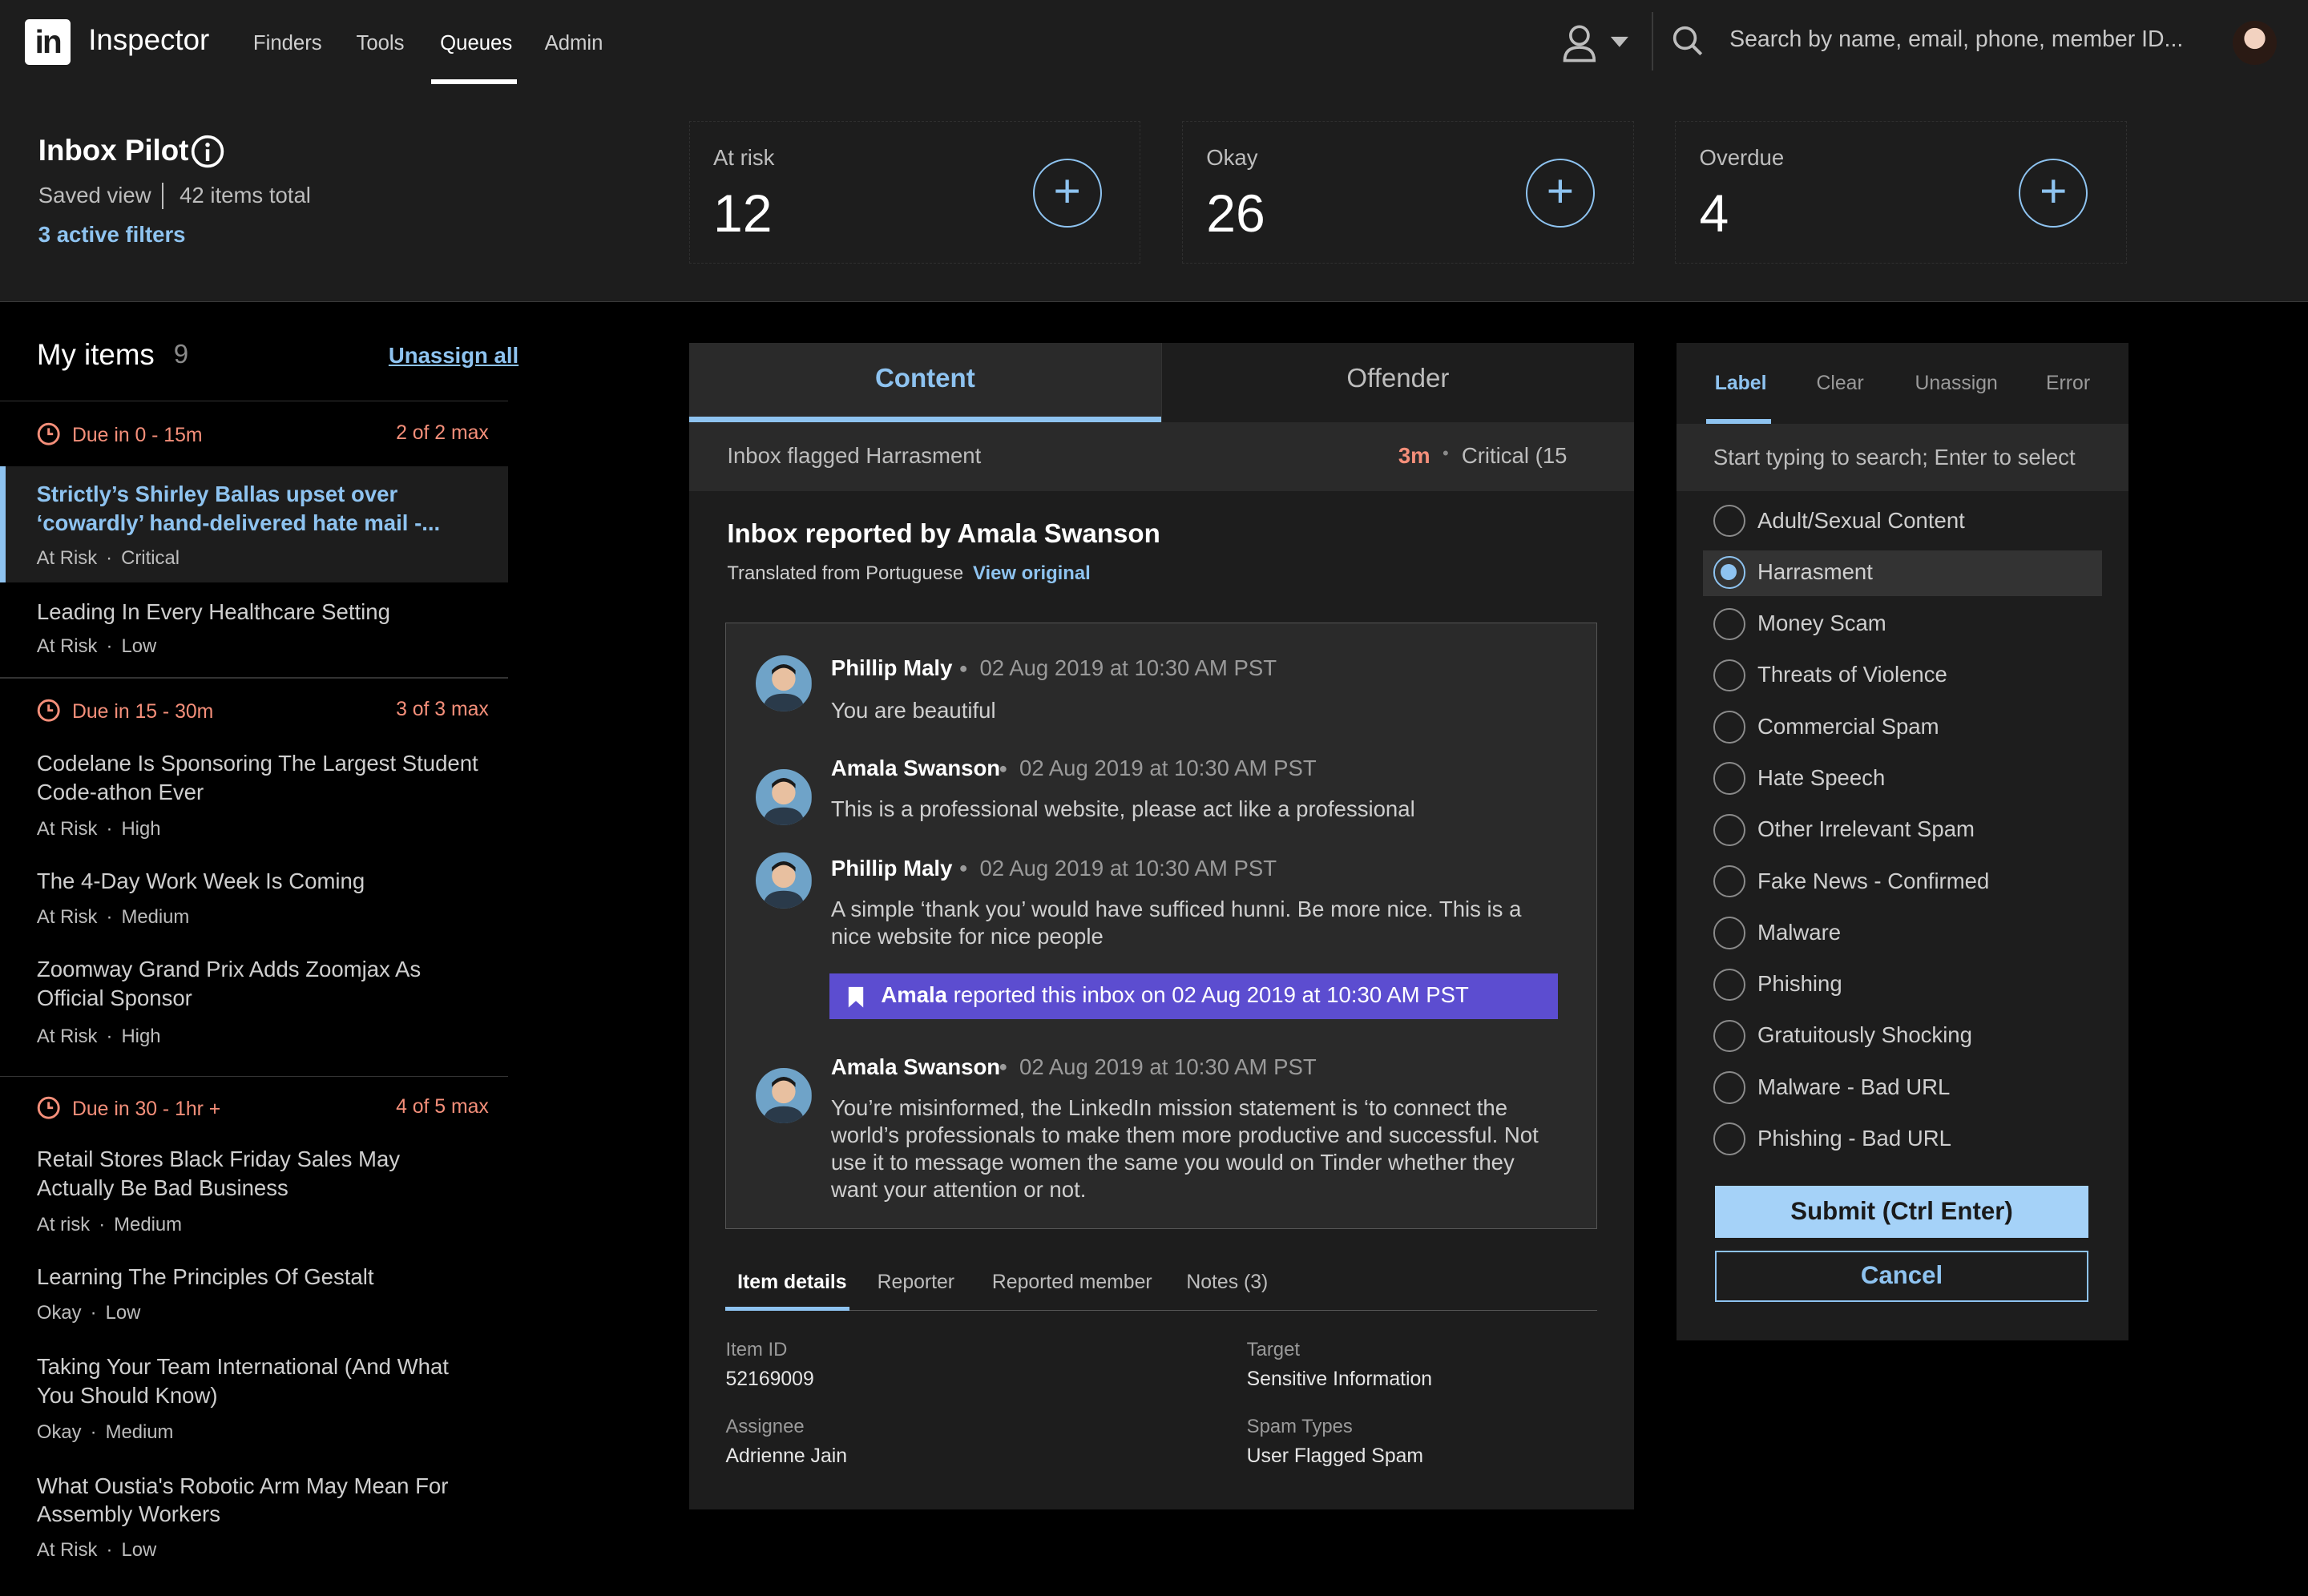 This screenshot has width=2308, height=1596. I want to click on message-body: You are beautiful, so click(913, 710).